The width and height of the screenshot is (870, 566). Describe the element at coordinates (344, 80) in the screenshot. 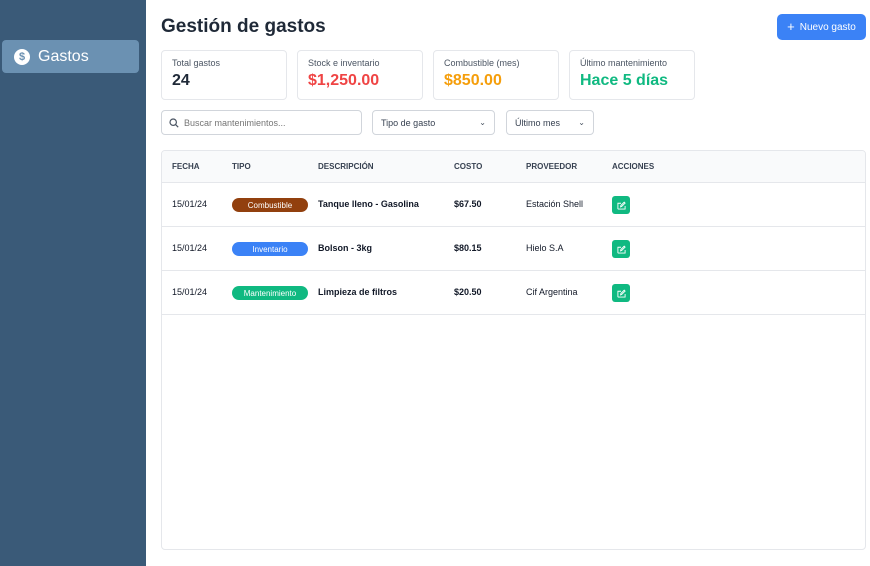

I see `card-value: $1,250.00` at that location.